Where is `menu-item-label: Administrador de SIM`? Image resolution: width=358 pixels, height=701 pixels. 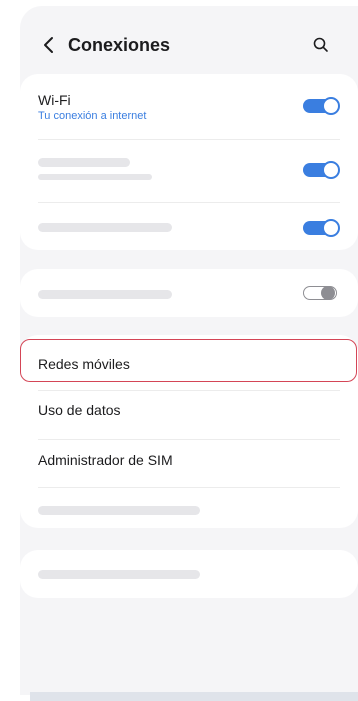 menu-item-label: Administrador de SIM is located at coordinates (105, 460).